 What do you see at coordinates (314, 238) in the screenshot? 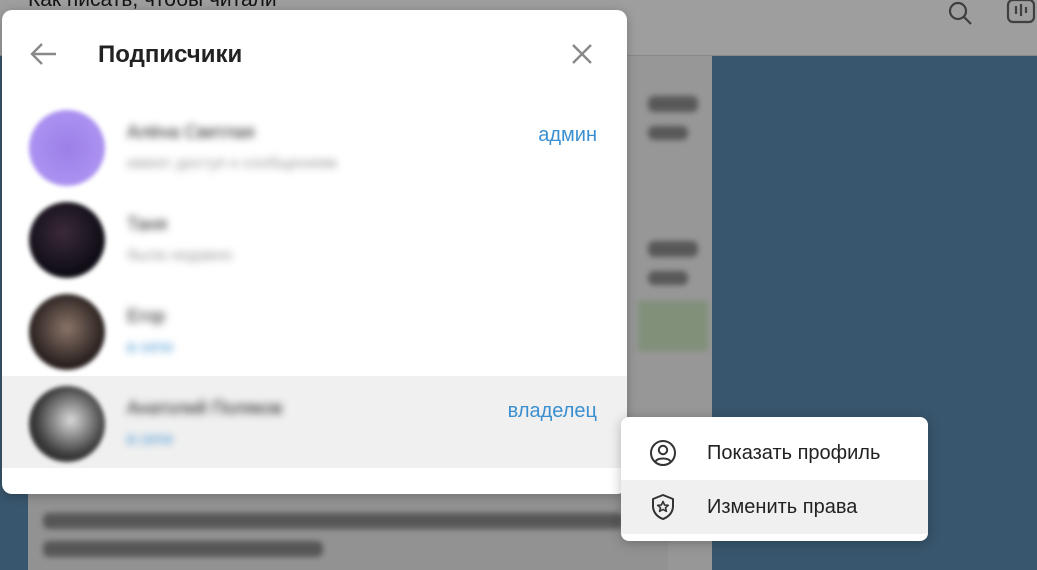
I see `member-row: Таня была недавно` at bounding box center [314, 238].